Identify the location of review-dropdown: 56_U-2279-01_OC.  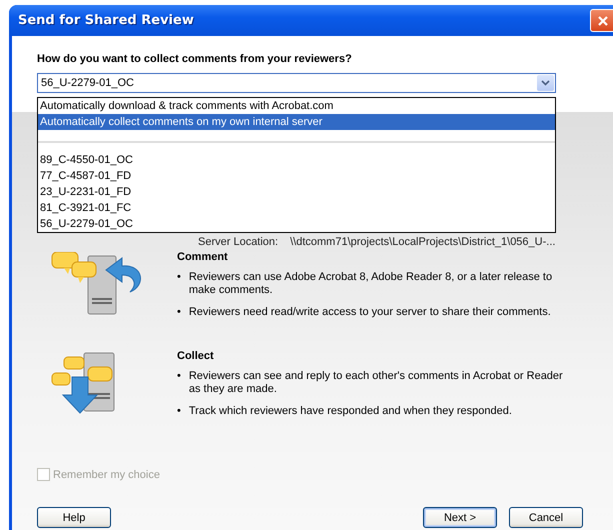
(296, 83).